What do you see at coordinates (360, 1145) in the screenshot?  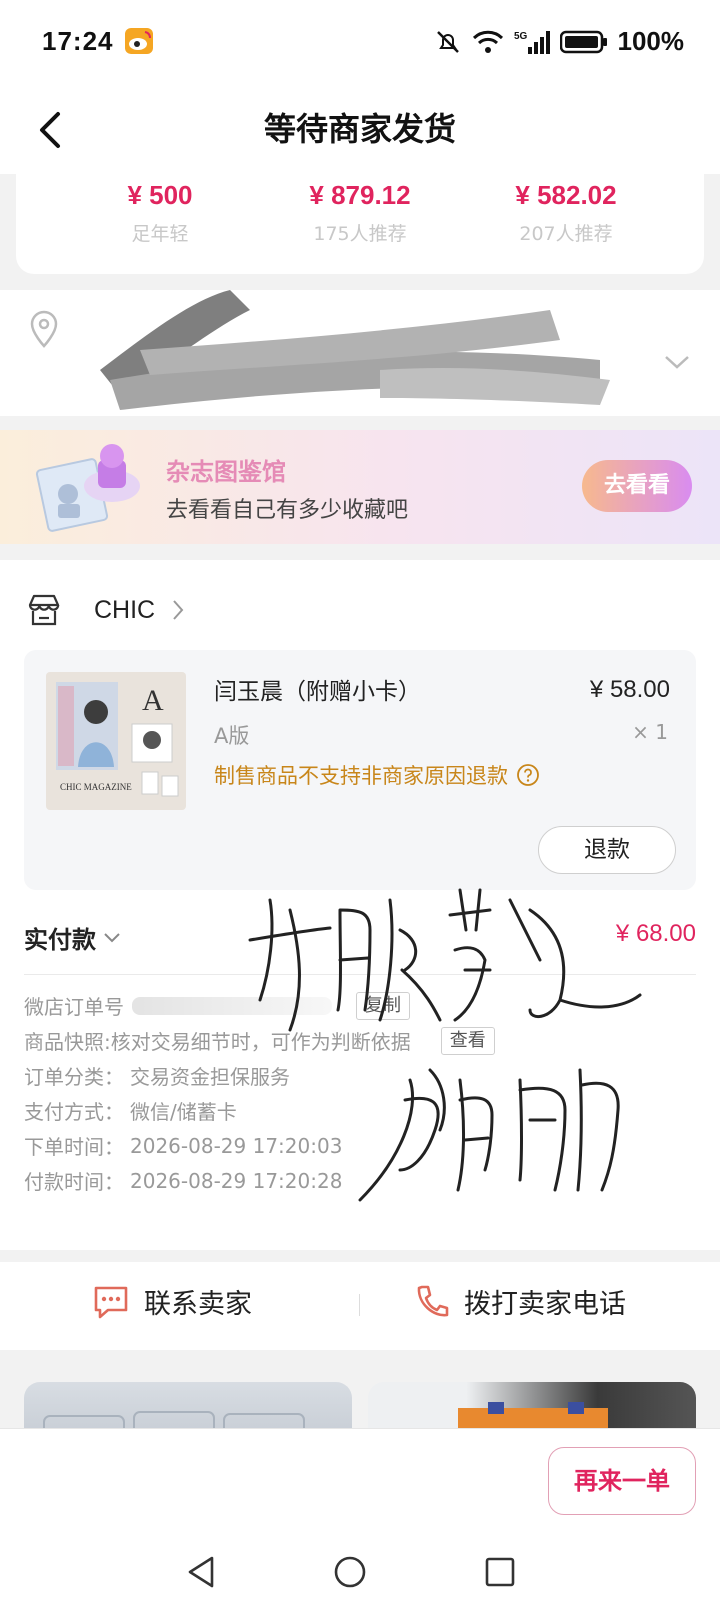 I see `order-time-row: 下单时间： 2026-08-29 17:20:03` at bounding box center [360, 1145].